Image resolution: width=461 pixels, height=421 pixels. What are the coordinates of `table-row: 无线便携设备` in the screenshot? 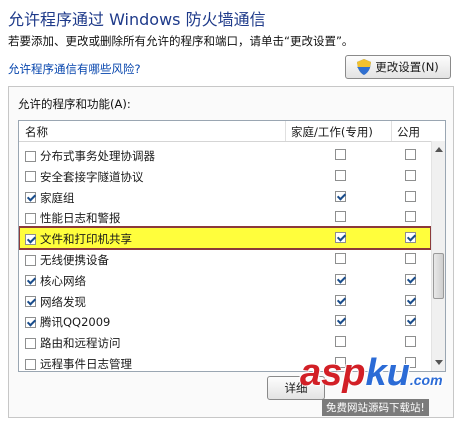 It's located at (225, 259).